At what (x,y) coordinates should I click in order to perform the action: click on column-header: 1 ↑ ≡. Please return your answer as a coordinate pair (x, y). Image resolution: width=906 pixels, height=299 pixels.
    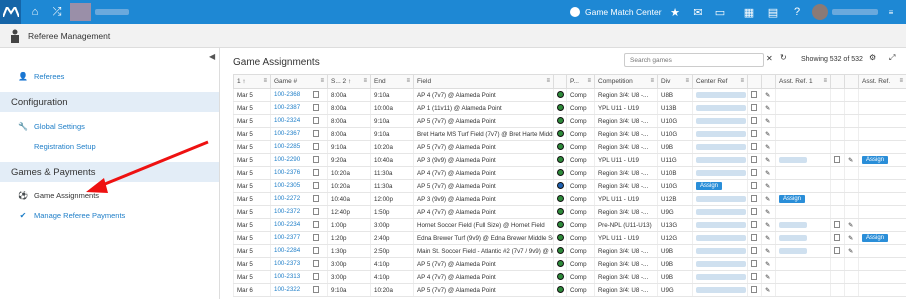
    Looking at the image, I should click on (252, 81).